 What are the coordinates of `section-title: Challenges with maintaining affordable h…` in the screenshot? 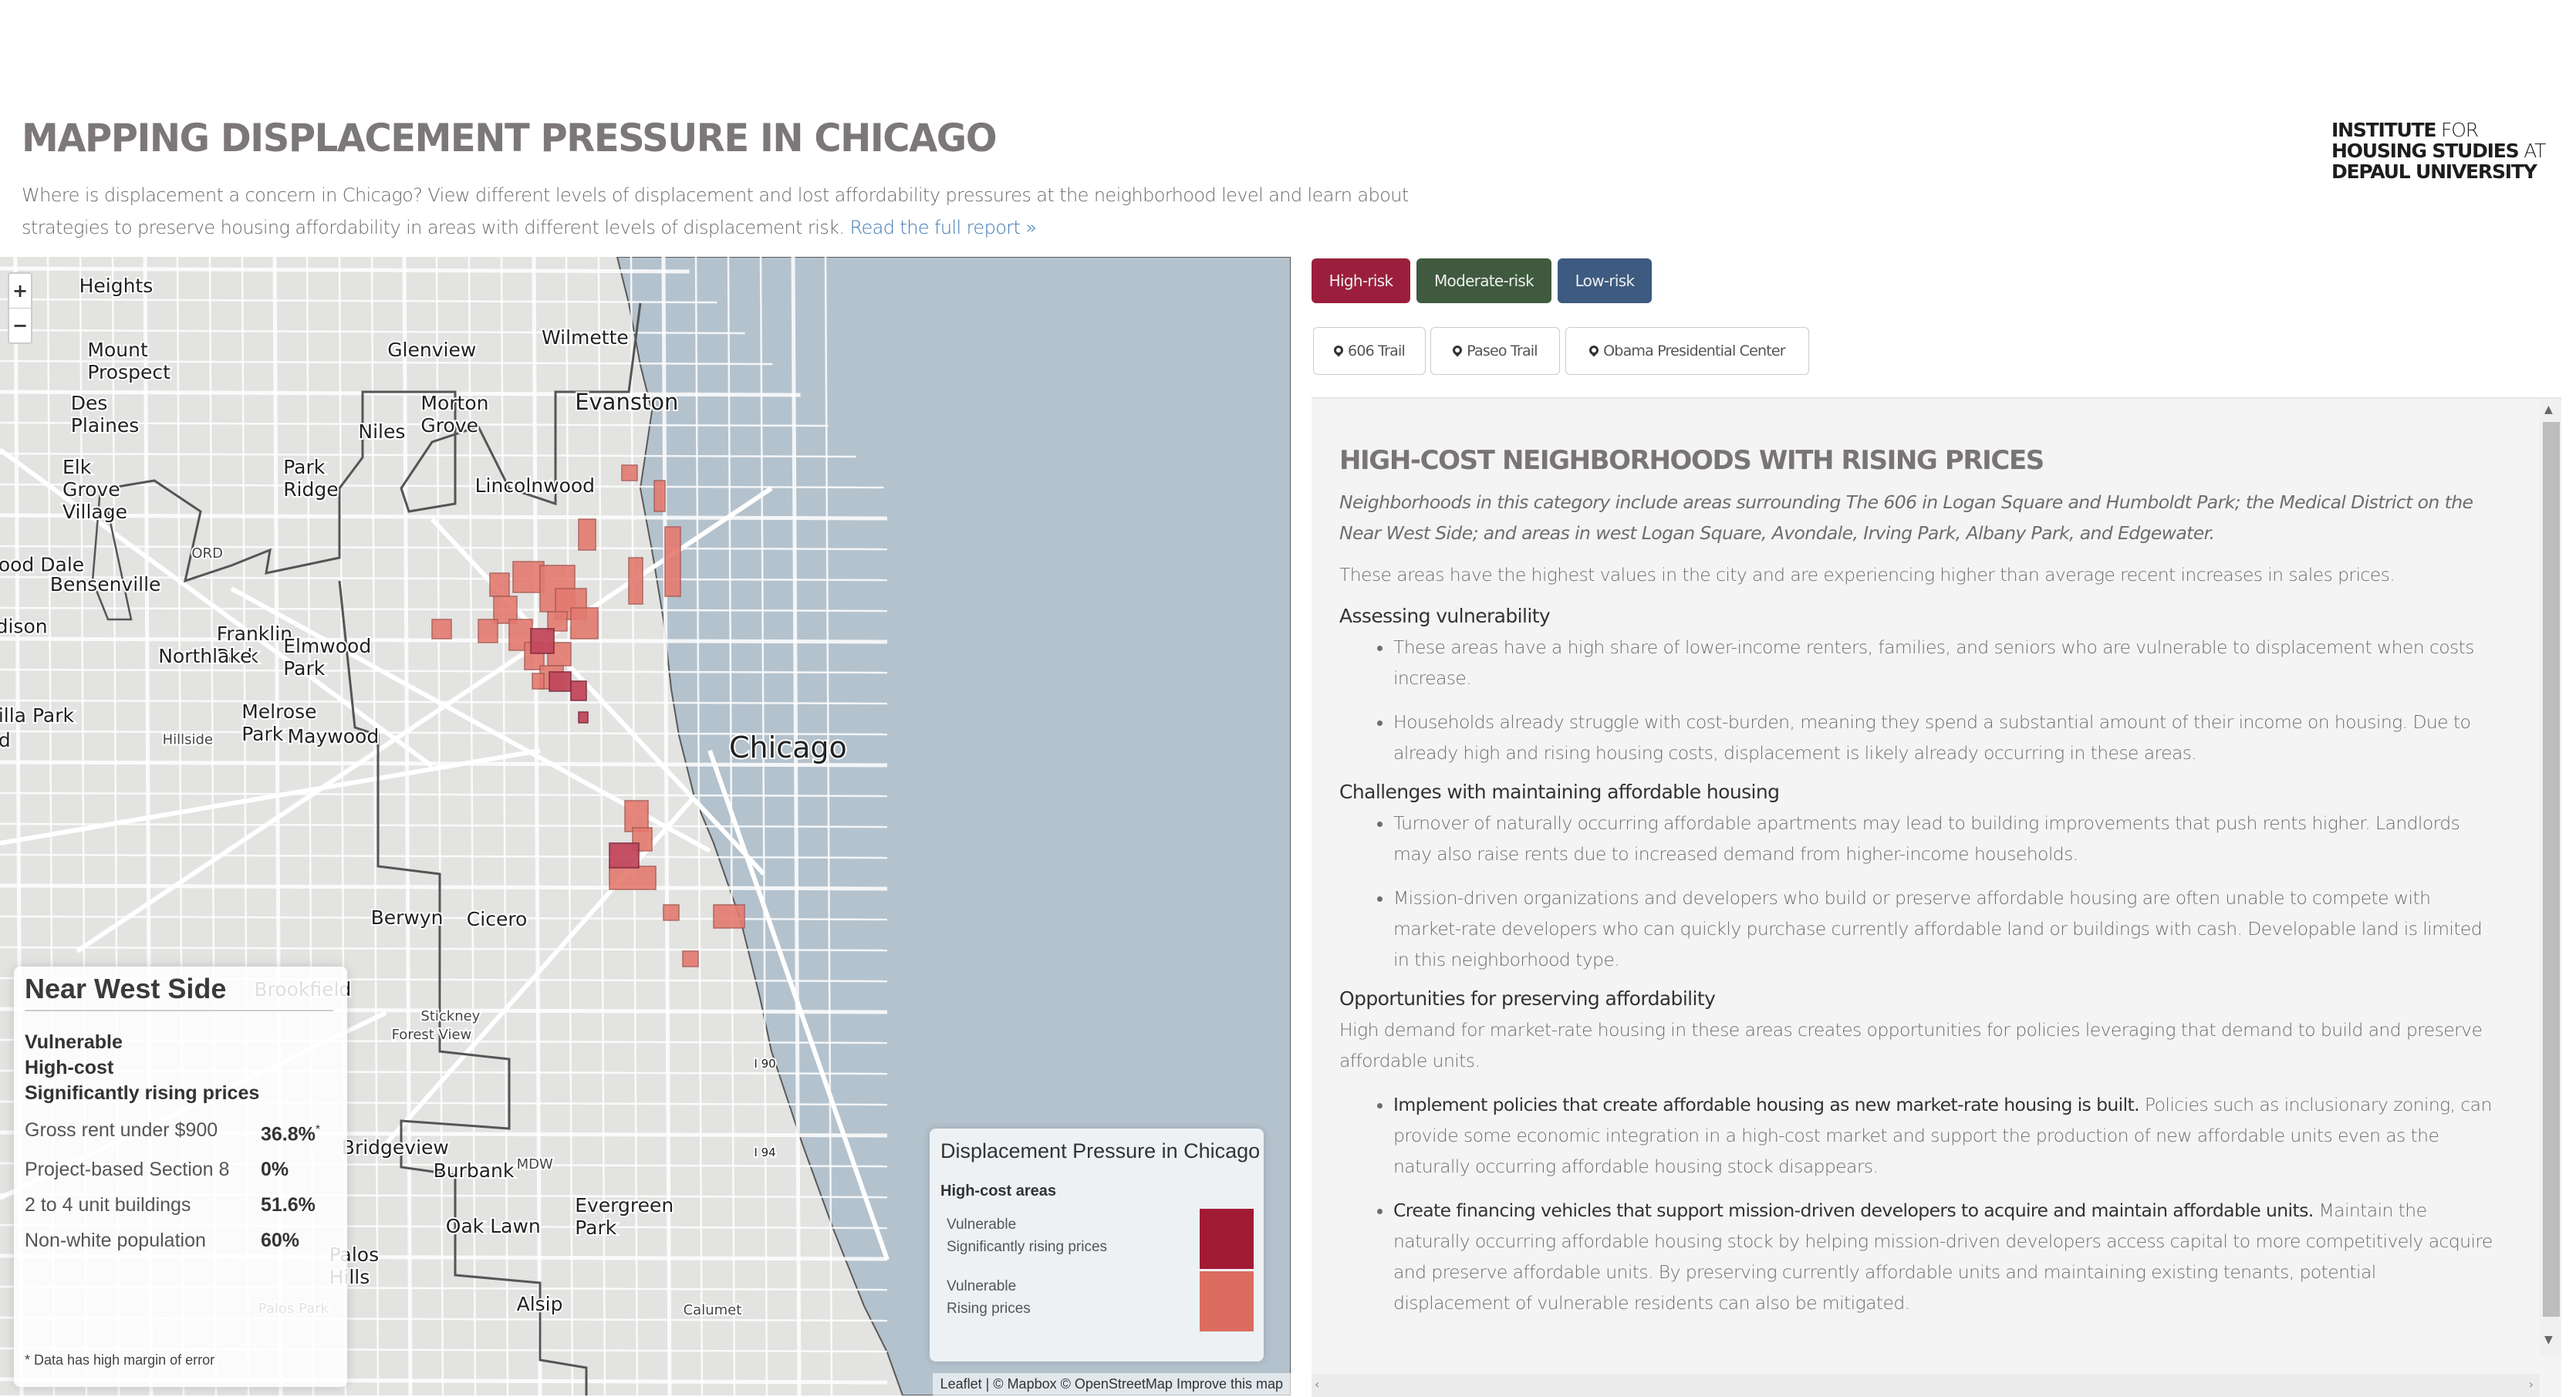 It's located at (1559, 792).